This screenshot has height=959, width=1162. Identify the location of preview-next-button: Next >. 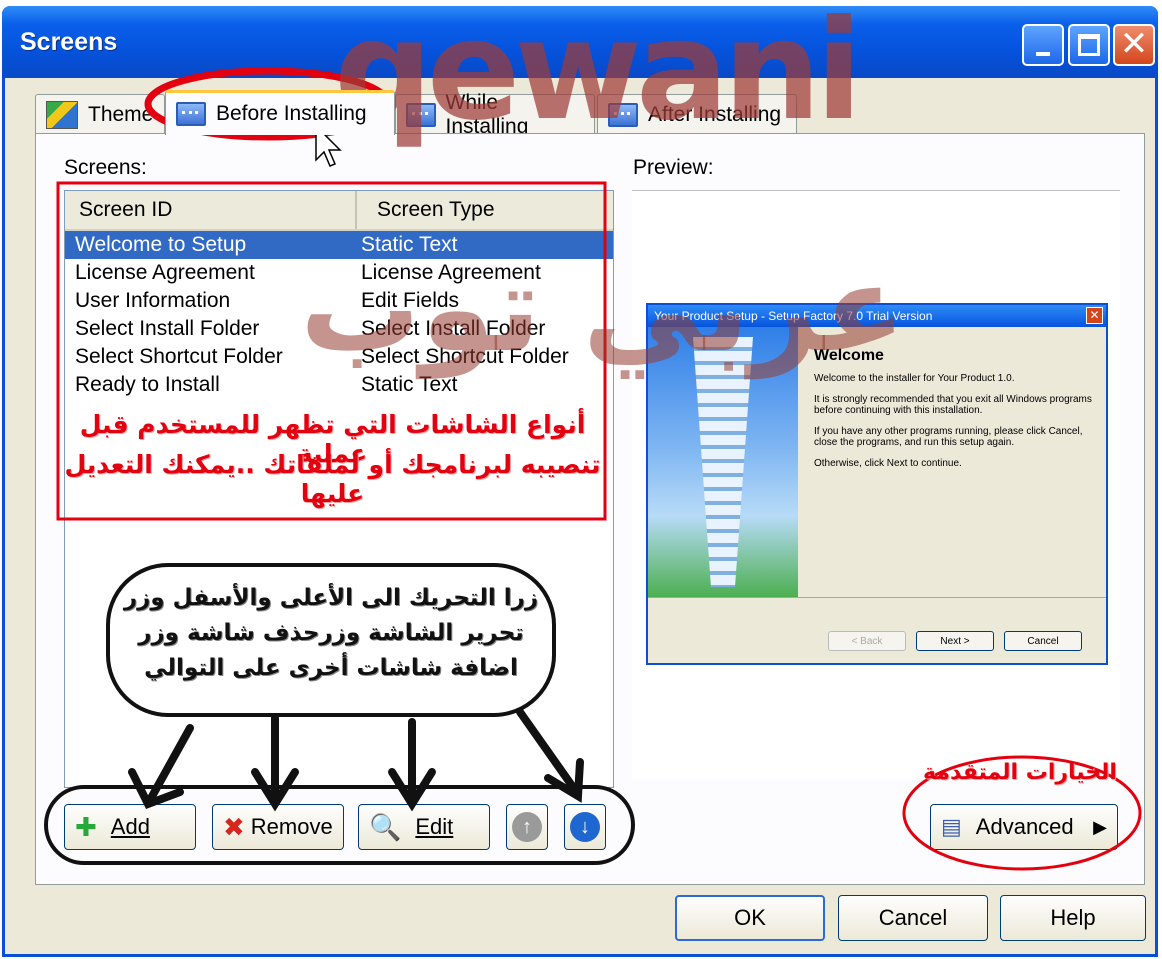
(955, 641).